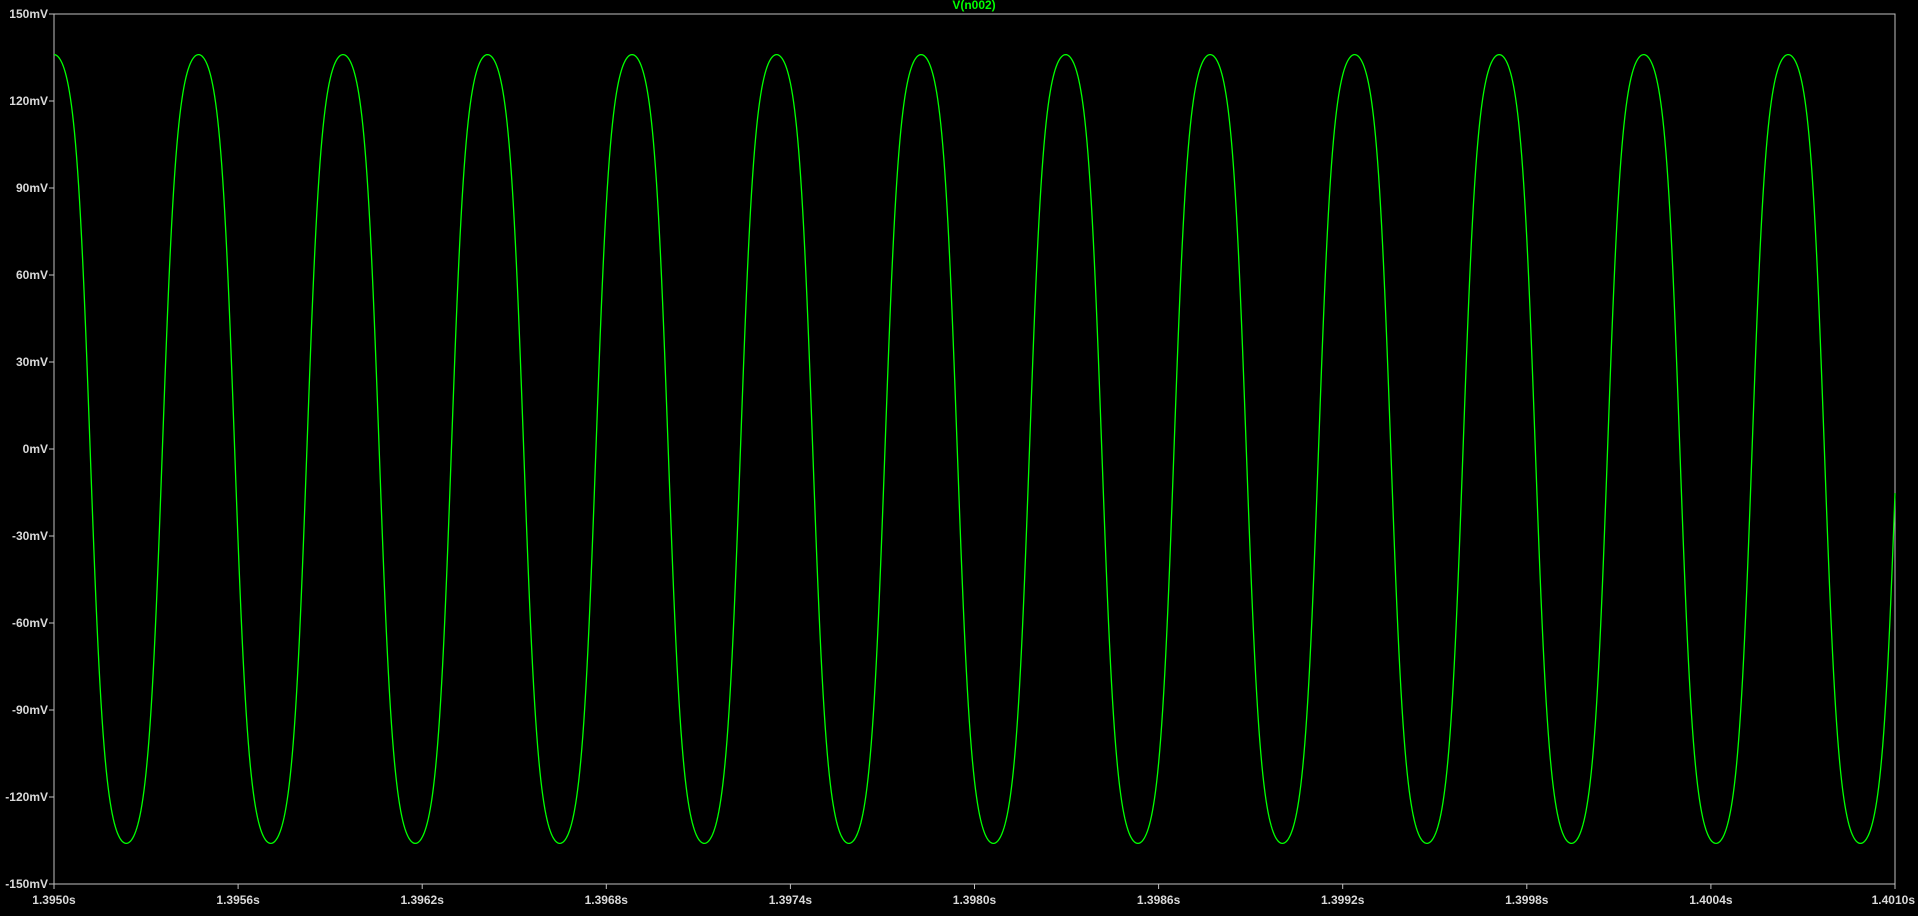  What do you see at coordinates (30, 536) in the screenshot?
I see `y-tick-label: -30mV` at bounding box center [30, 536].